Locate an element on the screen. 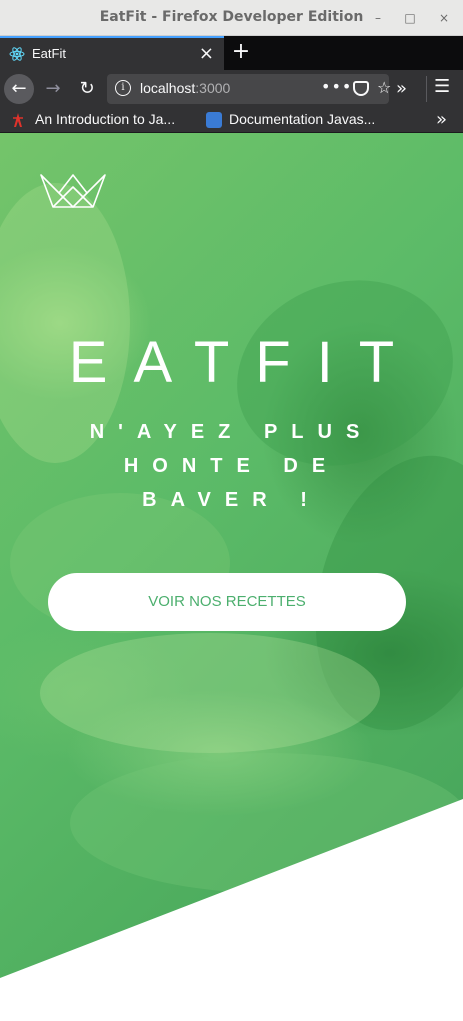  tab-eatfit: EatFit × is located at coordinates (112, 53).